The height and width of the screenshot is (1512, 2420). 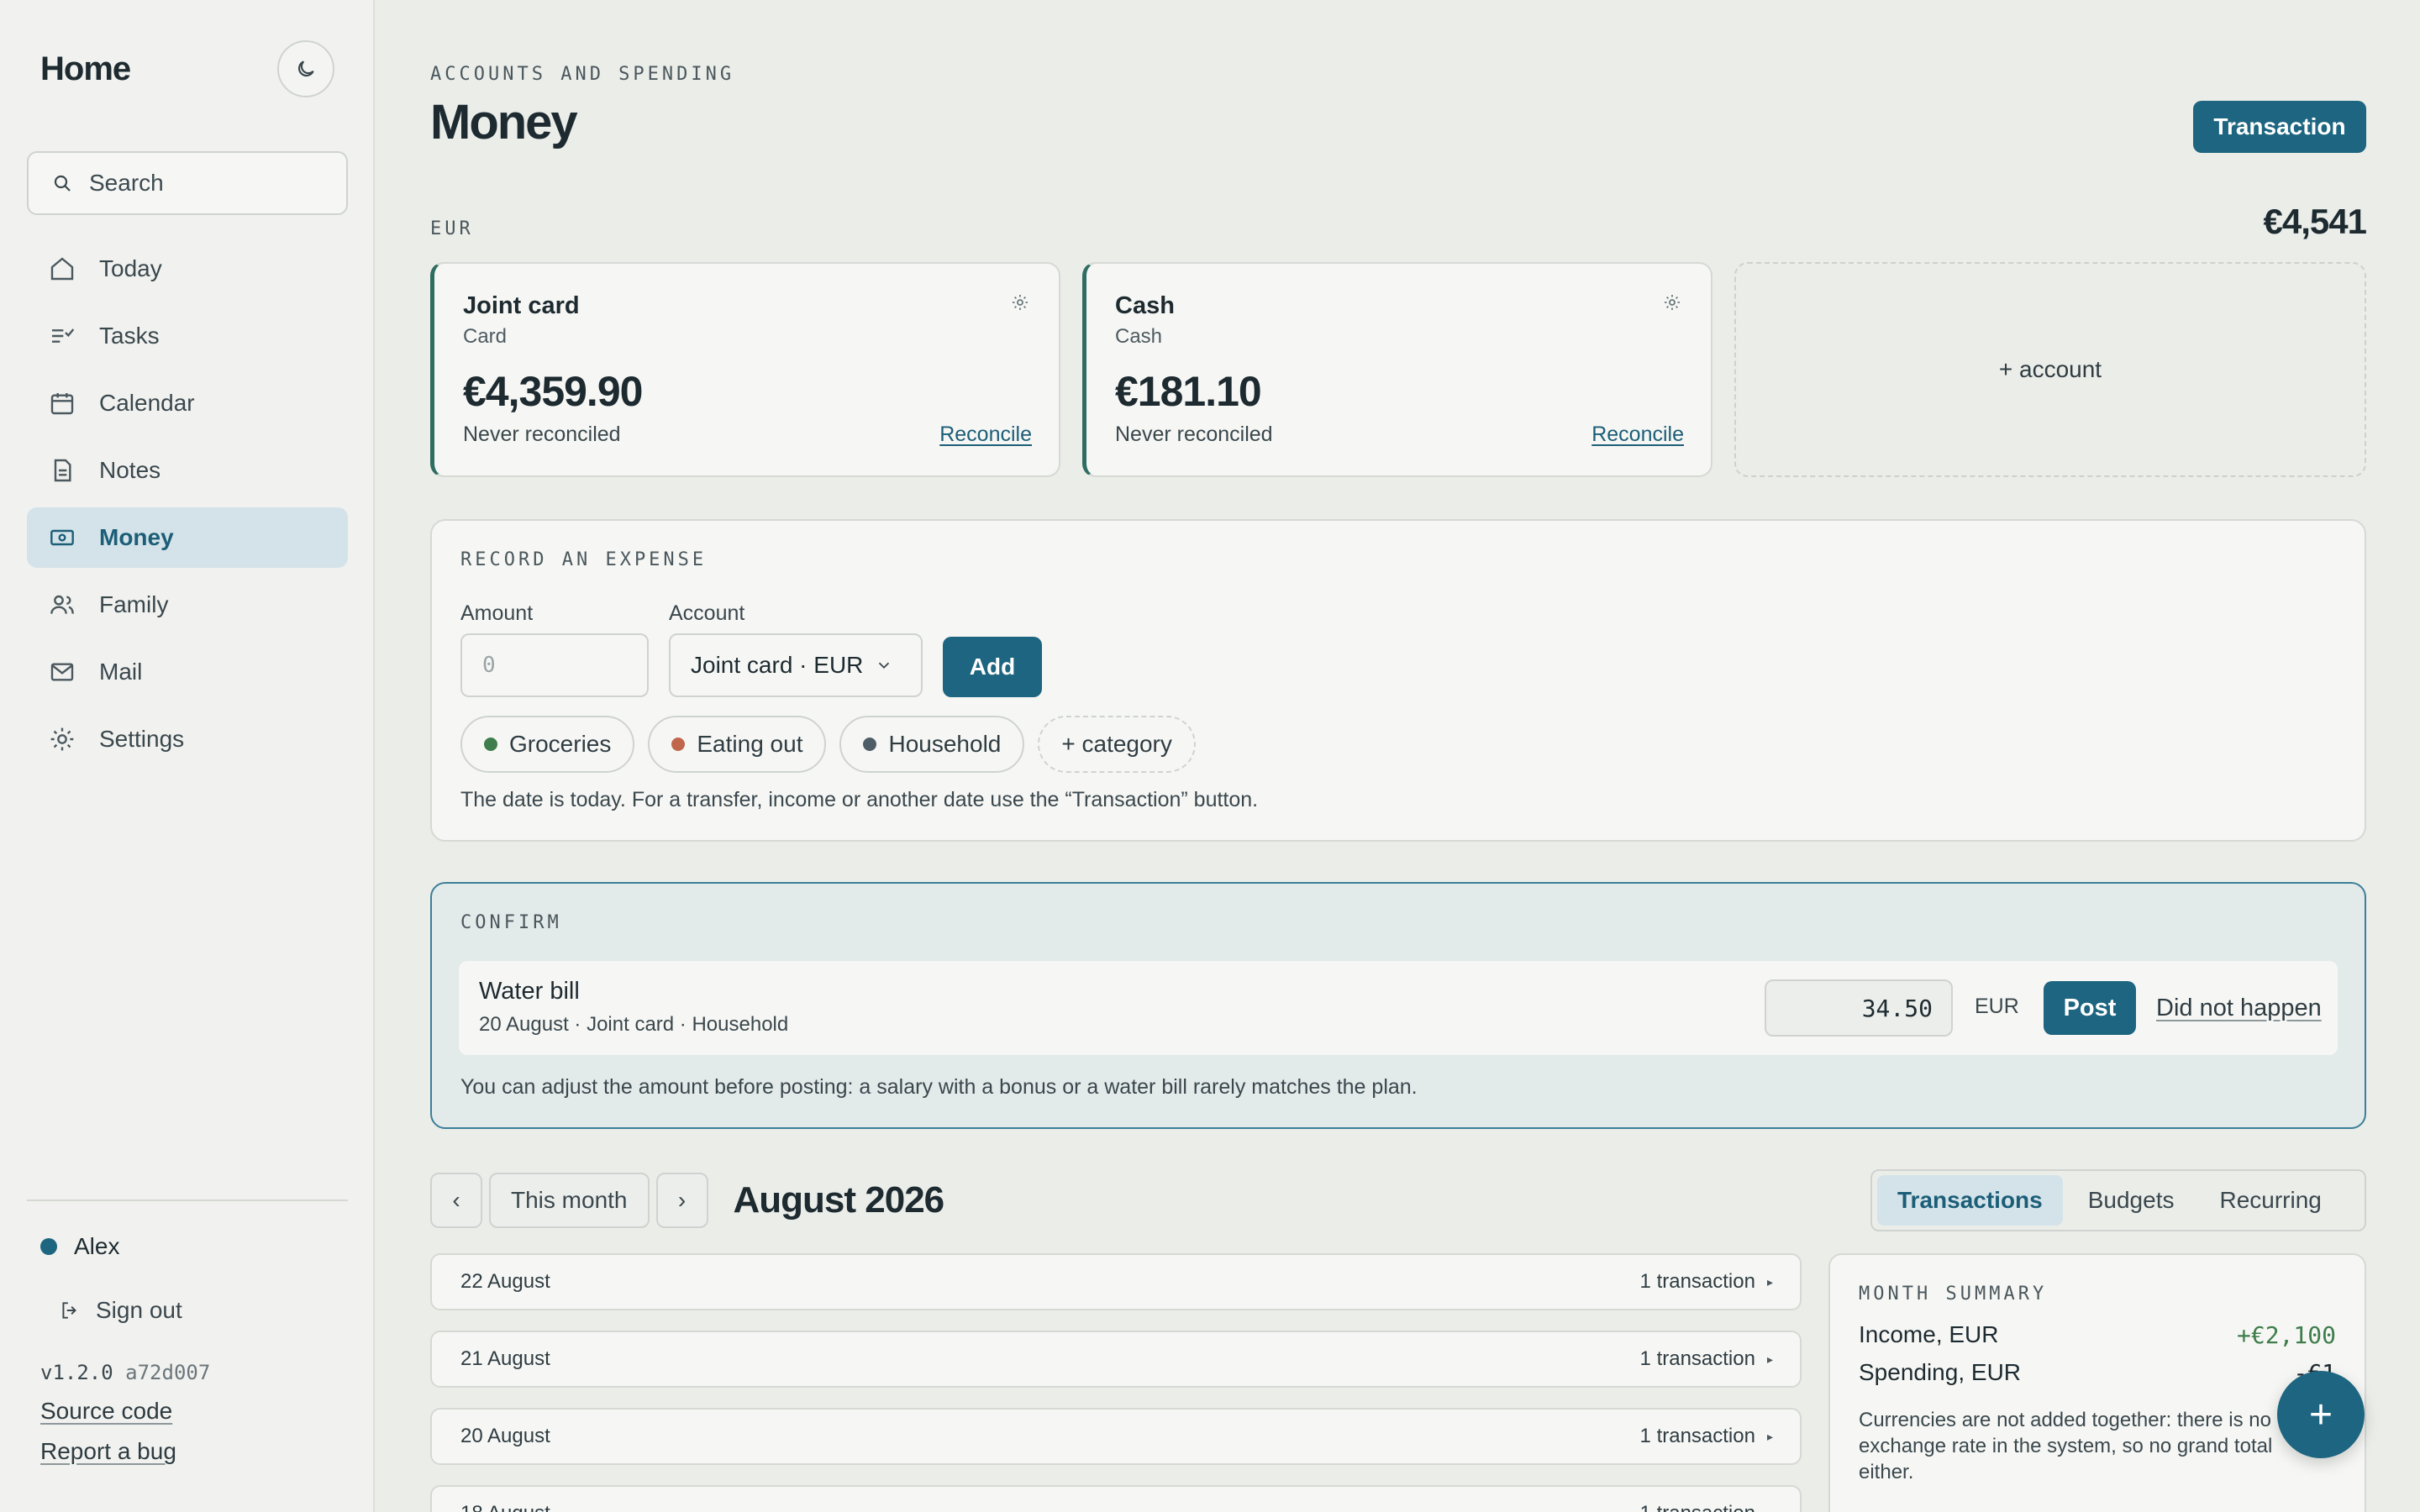 I want to click on nav-label: Today, so click(x=130, y=268).